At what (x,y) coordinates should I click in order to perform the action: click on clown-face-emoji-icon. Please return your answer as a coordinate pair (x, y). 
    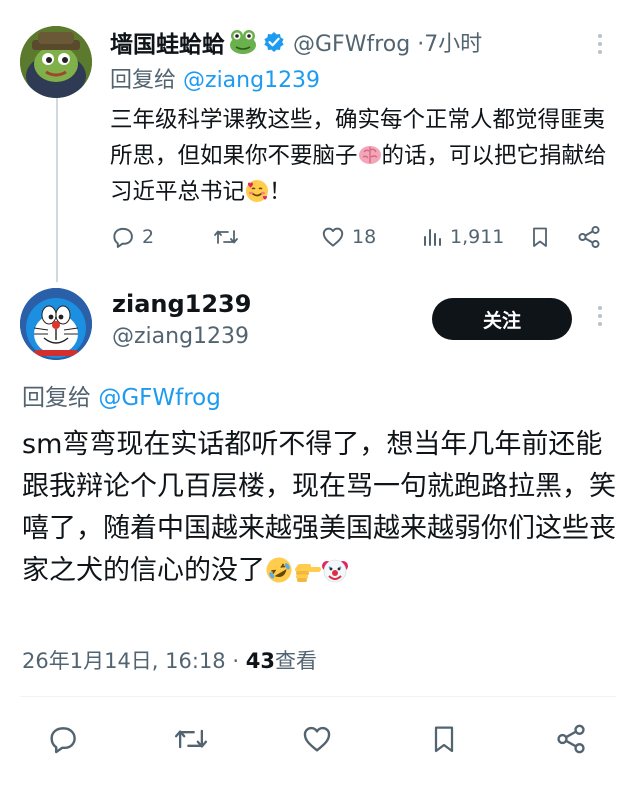
    Looking at the image, I should click on (335, 569).